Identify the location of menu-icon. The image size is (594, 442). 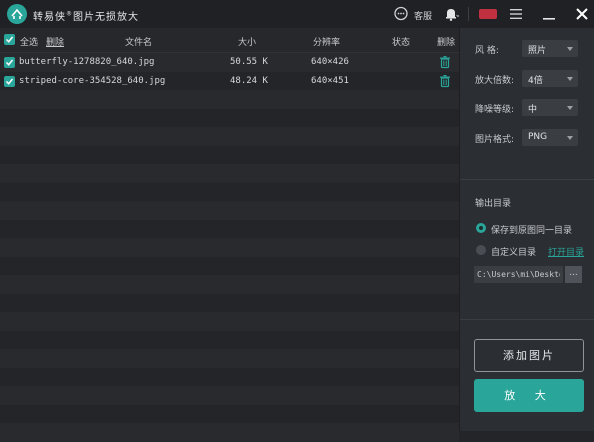
(516, 14).